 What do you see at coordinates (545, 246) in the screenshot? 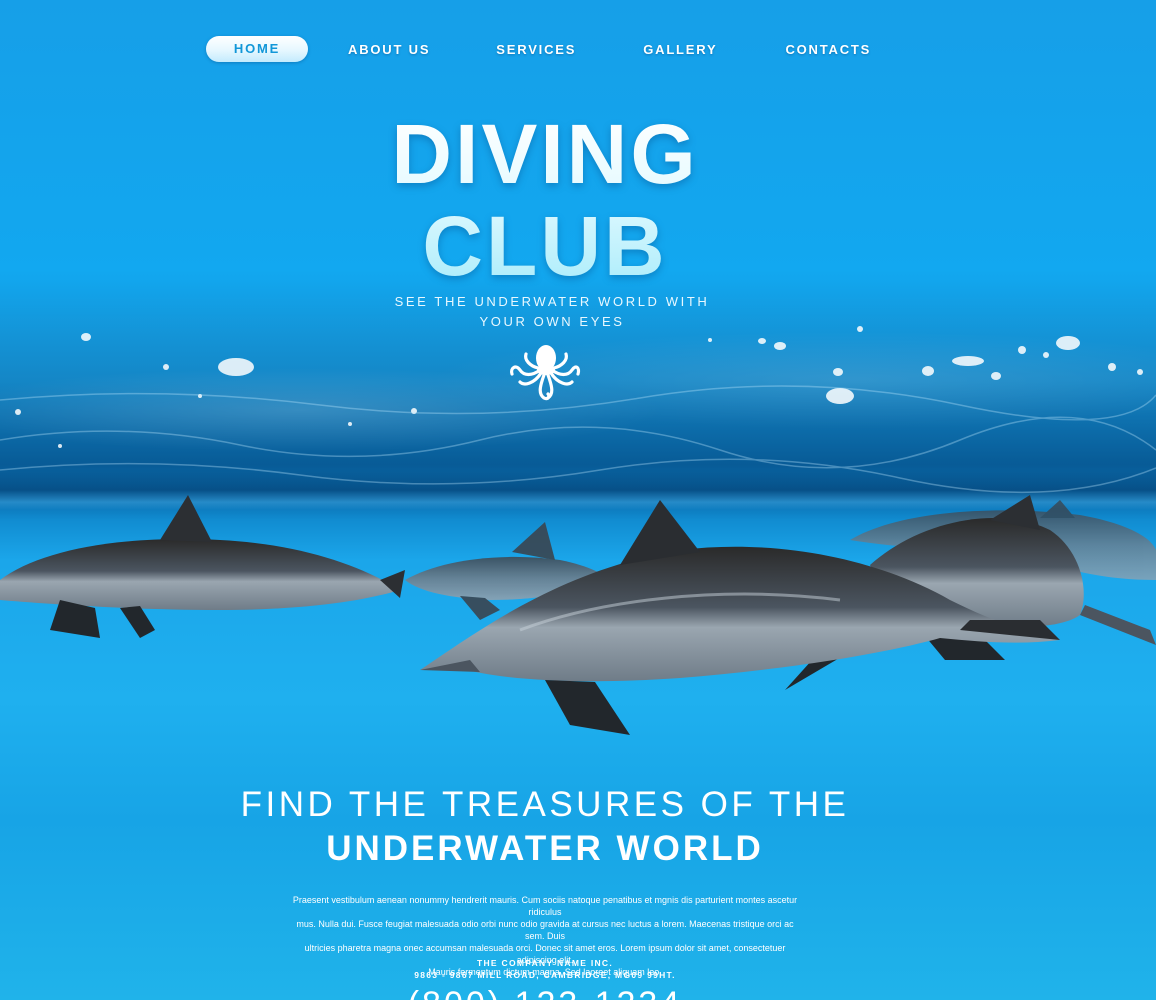
I see `site-title-line2: CLUB` at bounding box center [545, 246].